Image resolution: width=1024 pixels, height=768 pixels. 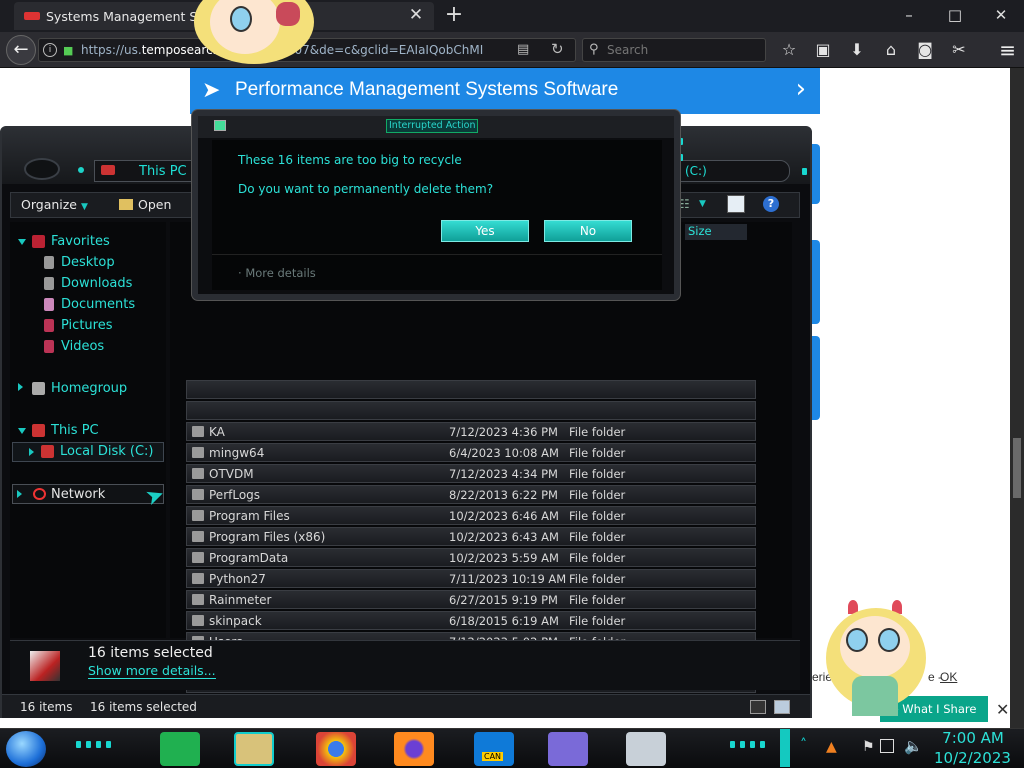 I want to click on firefox-icon, so click(x=414, y=749).